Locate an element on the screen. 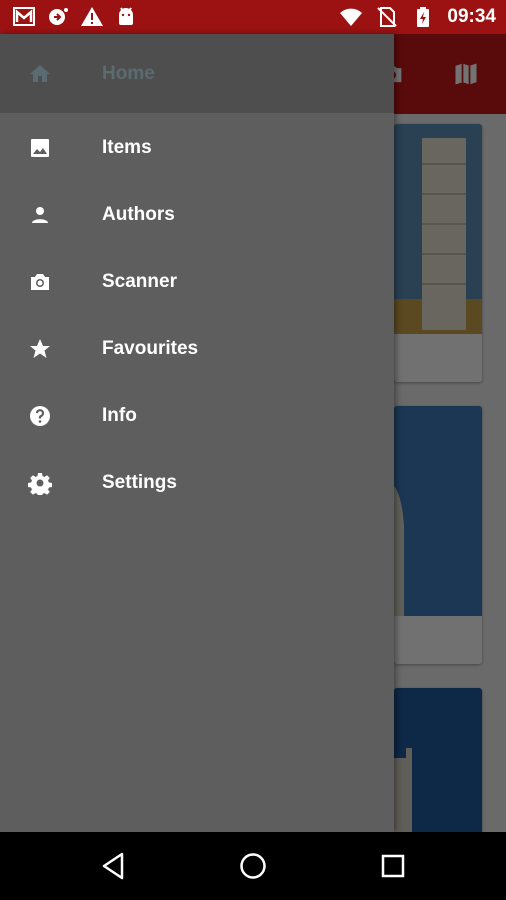  drawer-item-favourites: Favourites is located at coordinates (197, 348).